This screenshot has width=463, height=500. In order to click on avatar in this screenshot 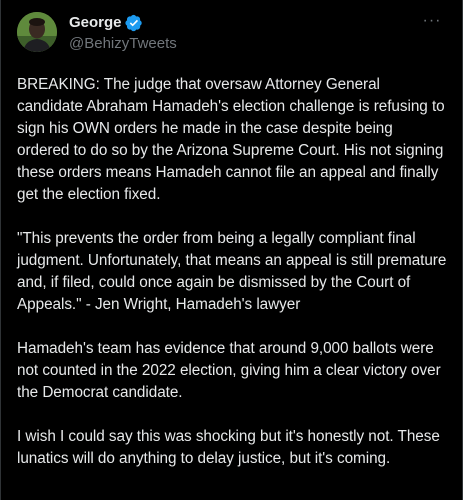, I will do `click(37, 32)`.